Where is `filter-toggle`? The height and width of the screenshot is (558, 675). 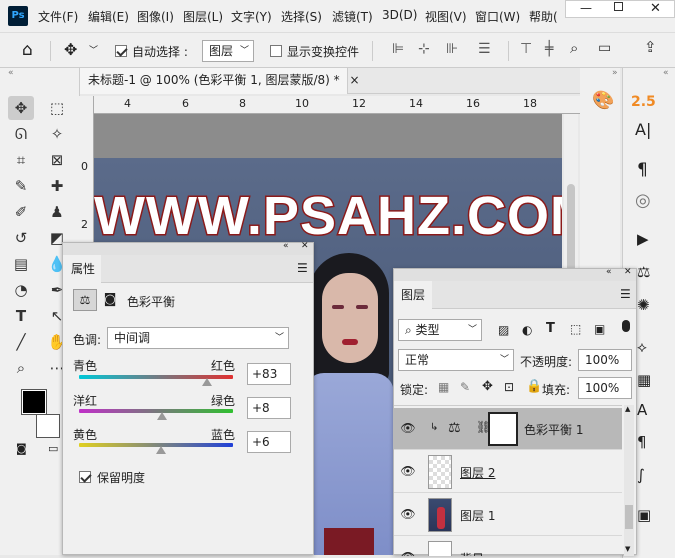
filter-toggle is located at coordinates (626, 326).